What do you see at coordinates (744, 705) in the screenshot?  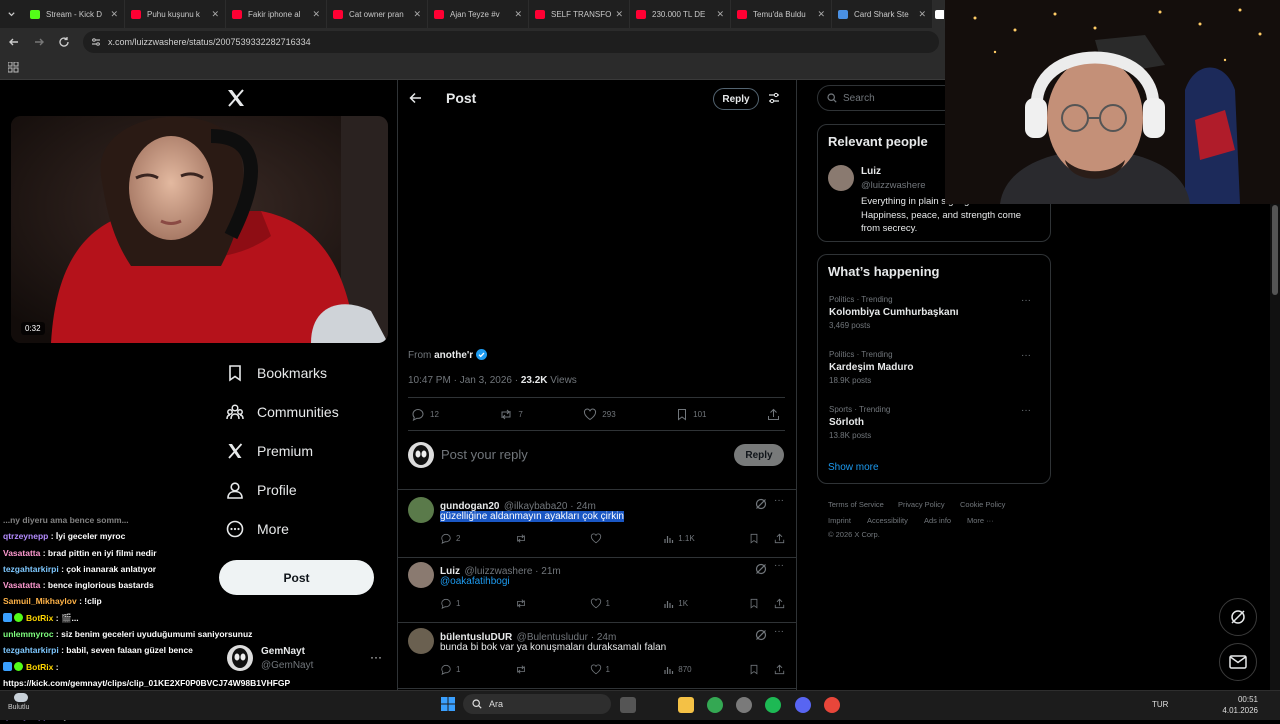 I see `app-icon` at bounding box center [744, 705].